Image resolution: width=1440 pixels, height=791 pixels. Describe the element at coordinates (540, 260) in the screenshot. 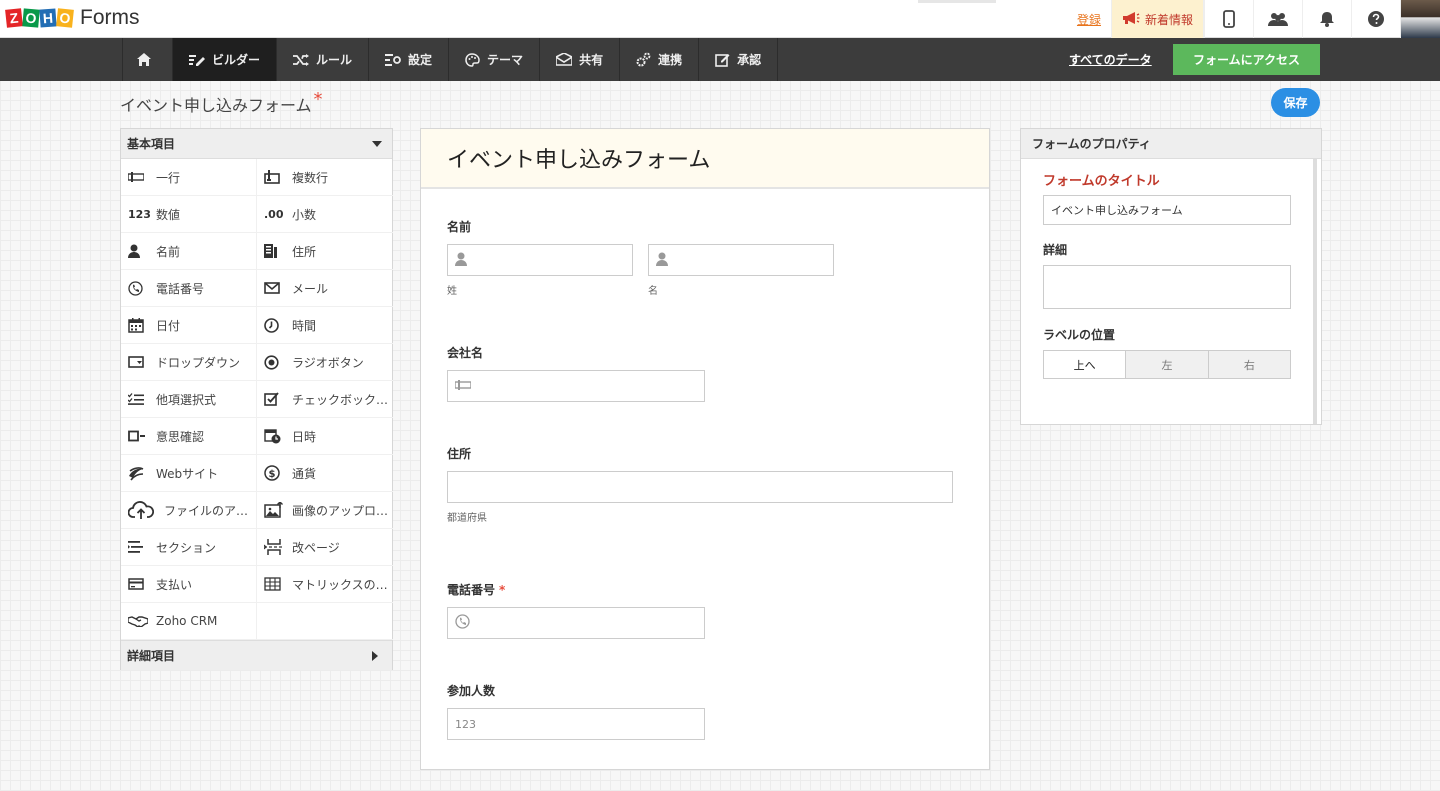

I see `first-name-input` at that location.